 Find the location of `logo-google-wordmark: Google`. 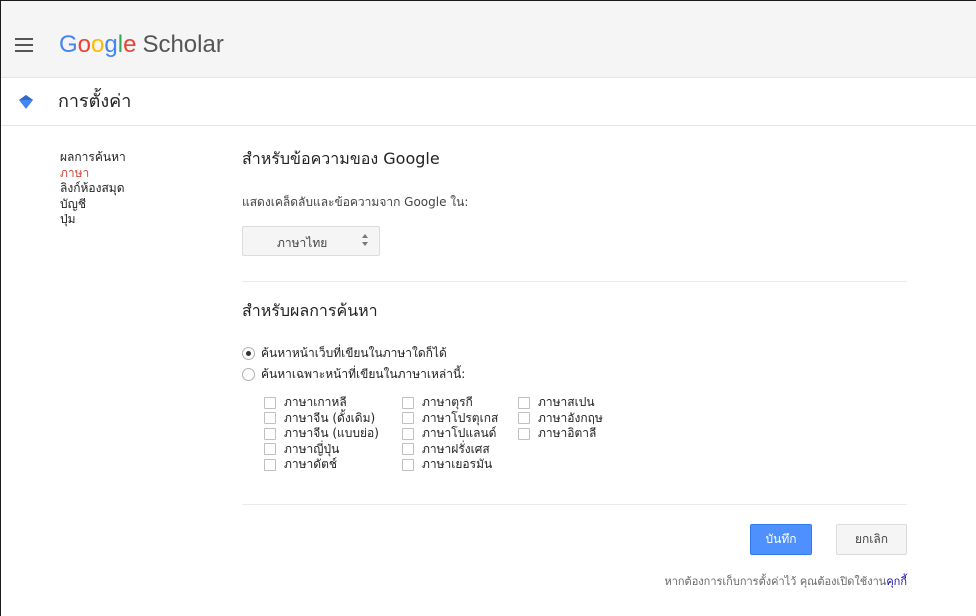

logo-google-wordmark: Google is located at coordinates (97, 44).